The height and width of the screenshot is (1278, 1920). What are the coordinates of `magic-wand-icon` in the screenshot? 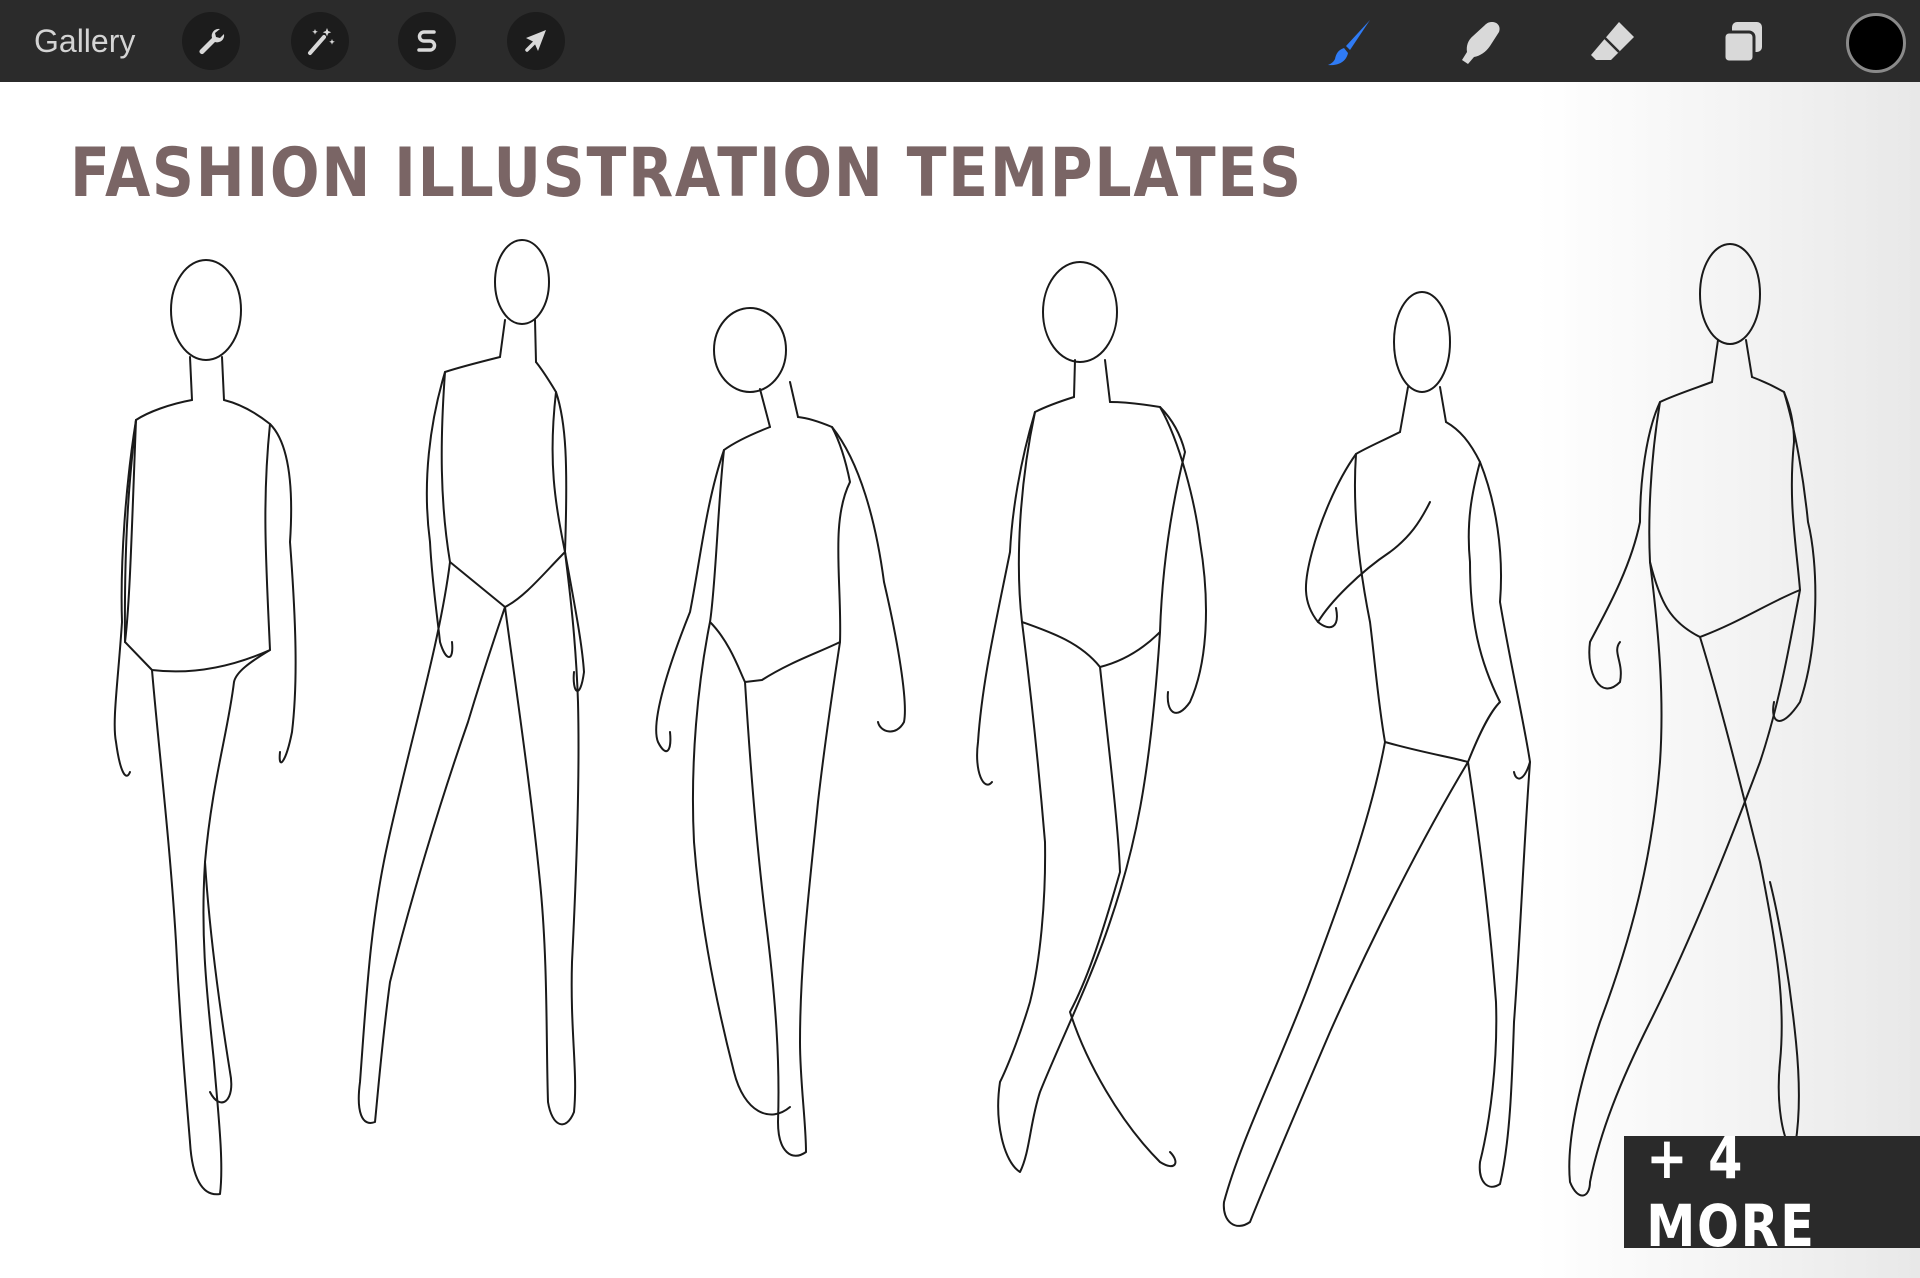 It's located at (321, 41).